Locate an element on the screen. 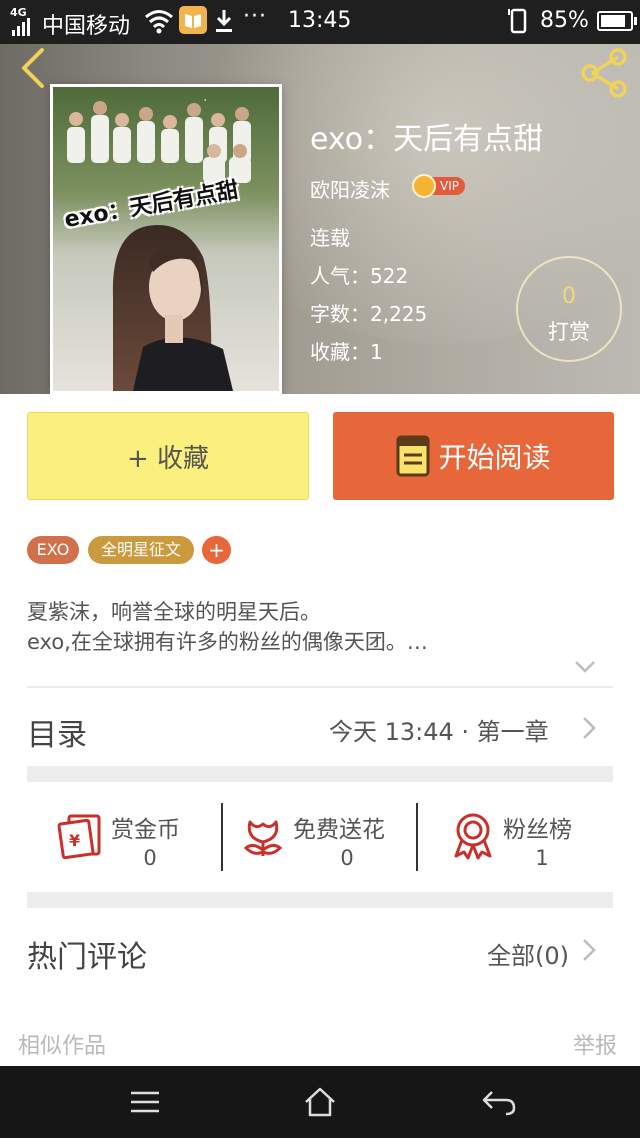 The width and height of the screenshot is (640, 1138). system-navigation-bar is located at coordinates (320, 1102).